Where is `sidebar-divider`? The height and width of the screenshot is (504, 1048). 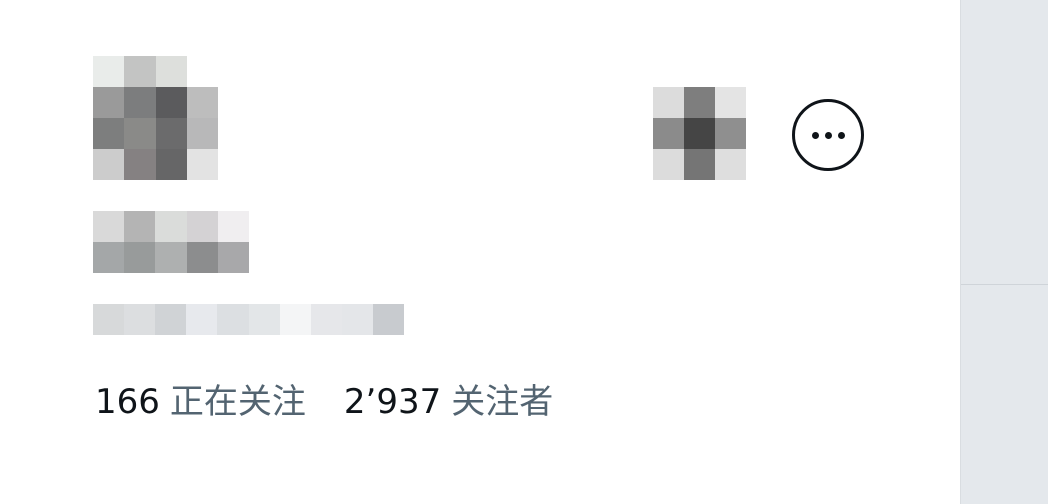
sidebar-divider is located at coordinates (1004, 284).